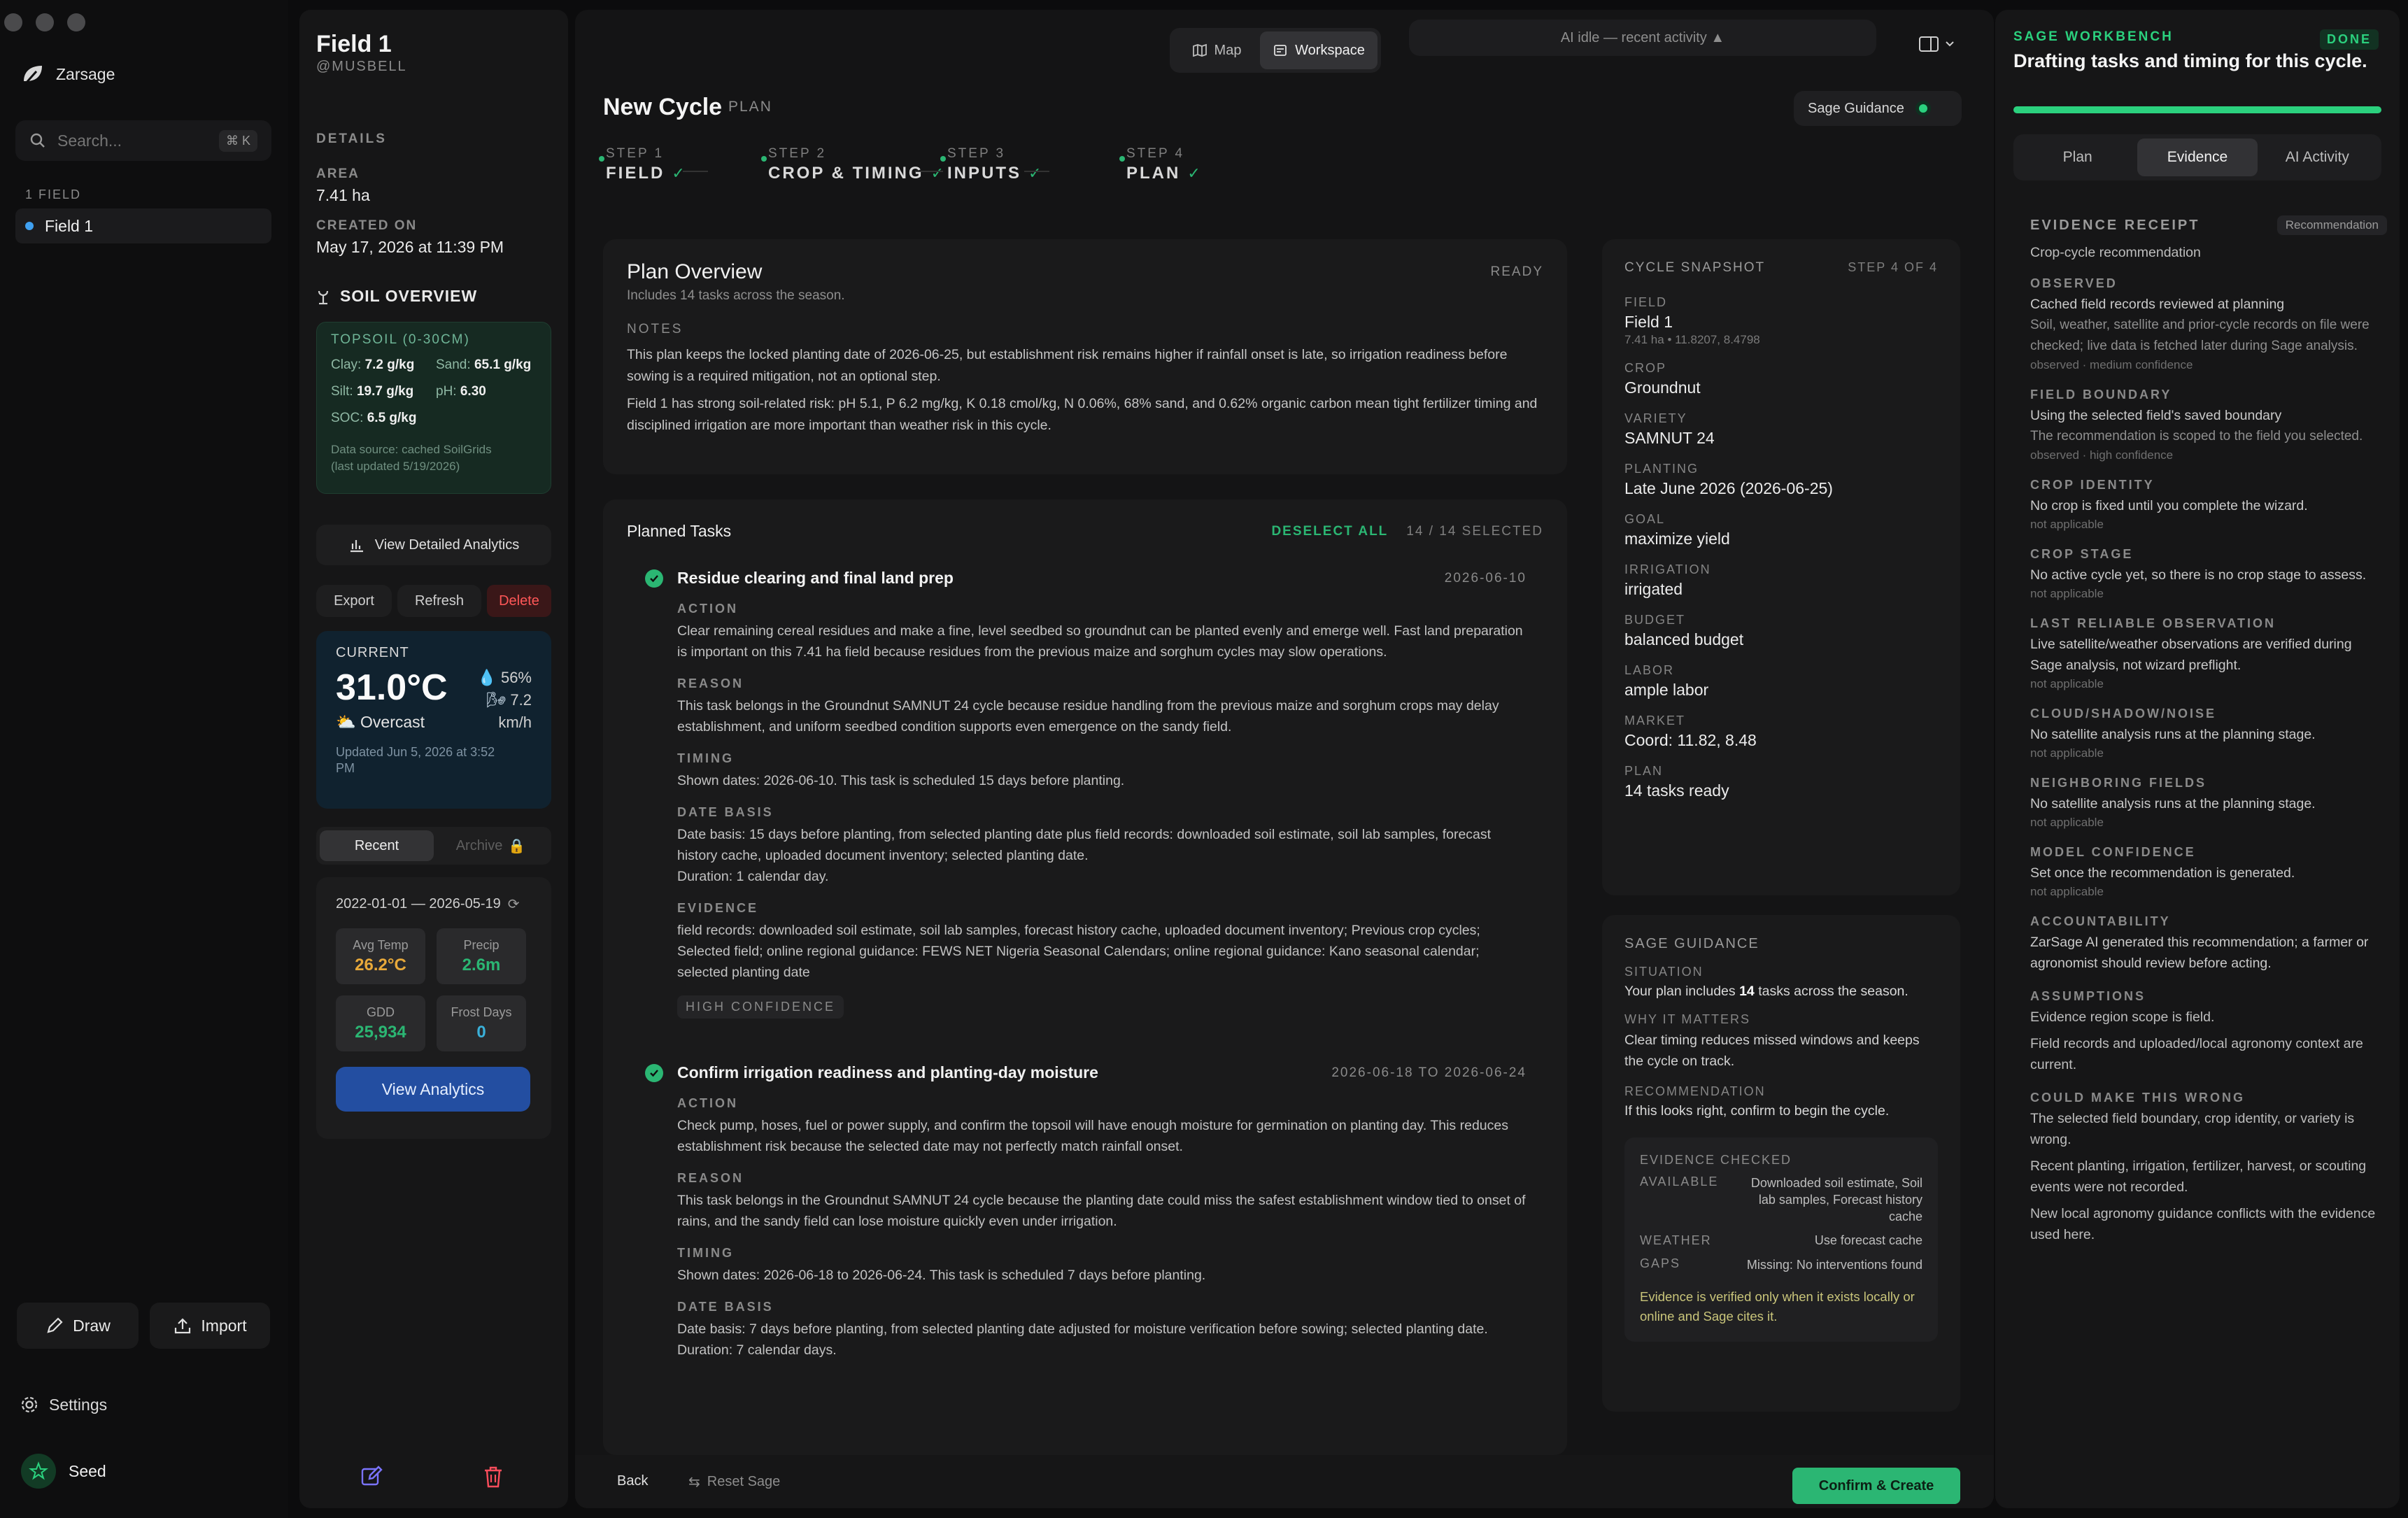 The height and width of the screenshot is (1518, 2408). Describe the element at coordinates (514, 904) in the screenshot. I see `refresh-icon: ⟳` at that location.